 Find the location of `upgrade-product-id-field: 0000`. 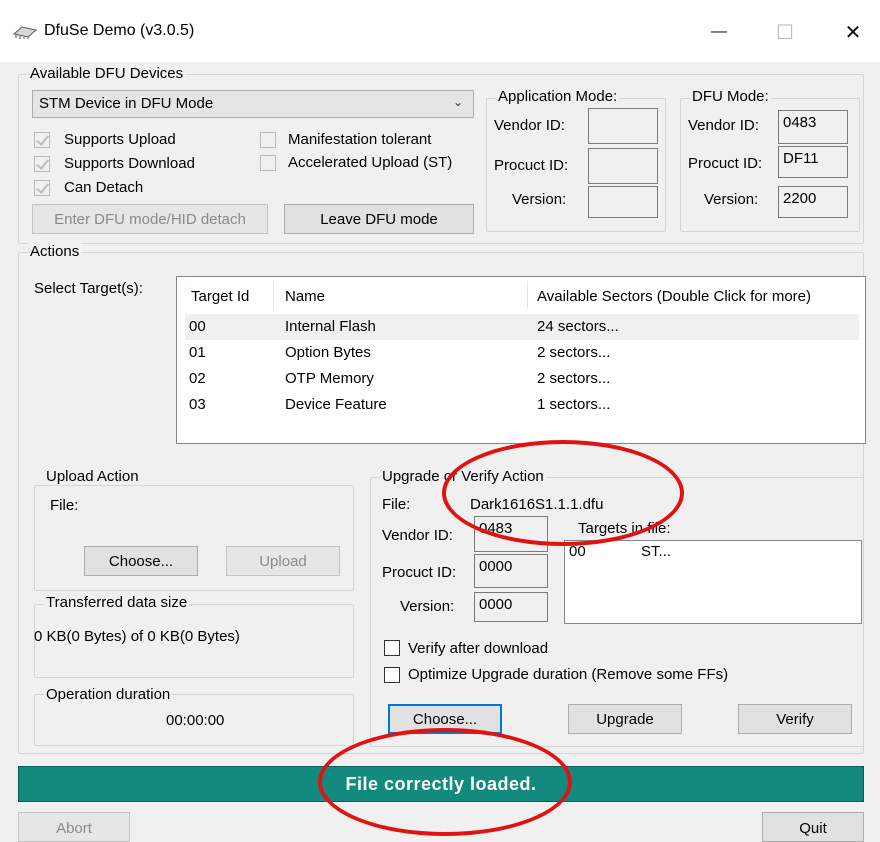

upgrade-product-id-field: 0000 is located at coordinates (511, 571).